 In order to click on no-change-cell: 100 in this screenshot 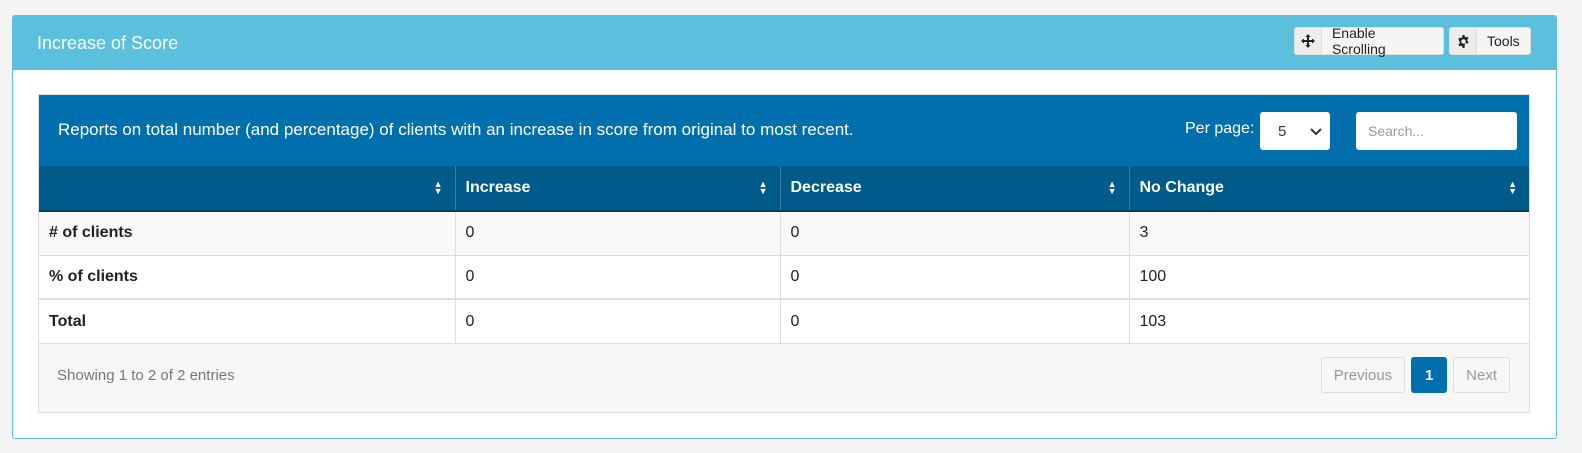, I will do `click(1329, 277)`.